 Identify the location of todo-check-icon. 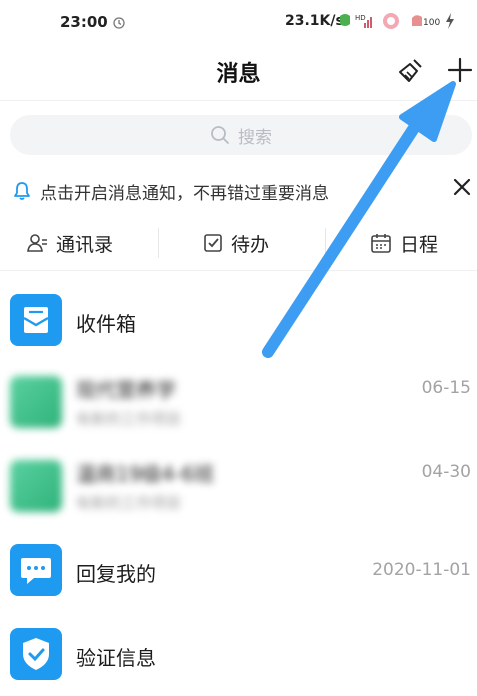
(213, 243).